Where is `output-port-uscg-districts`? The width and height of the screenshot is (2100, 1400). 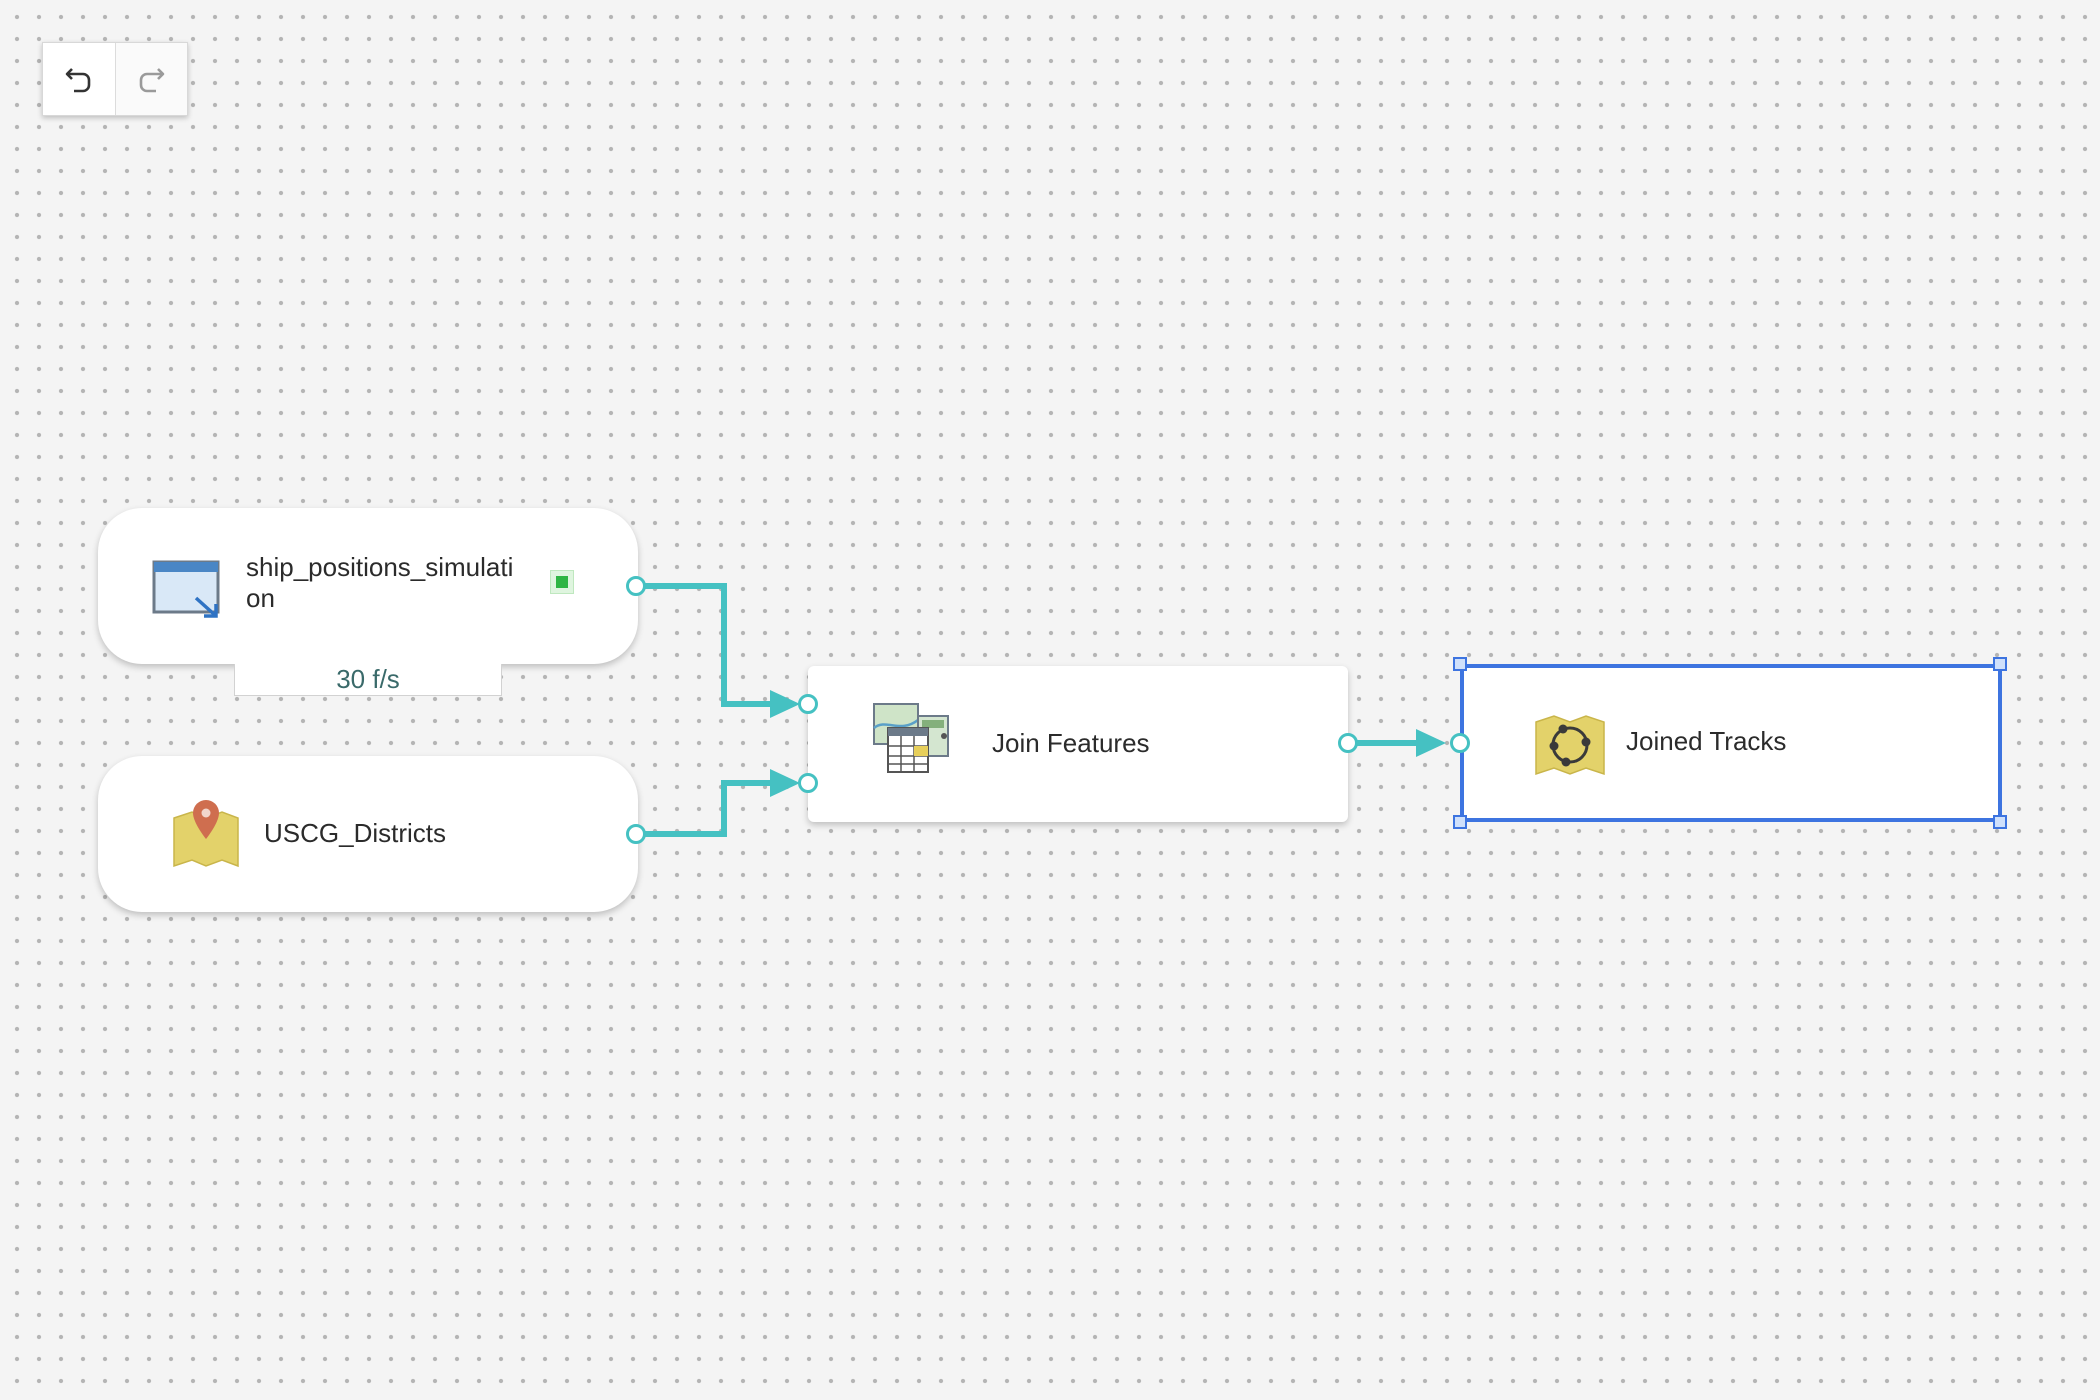 output-port-uscg-districts is located at coordinates (636, 834).